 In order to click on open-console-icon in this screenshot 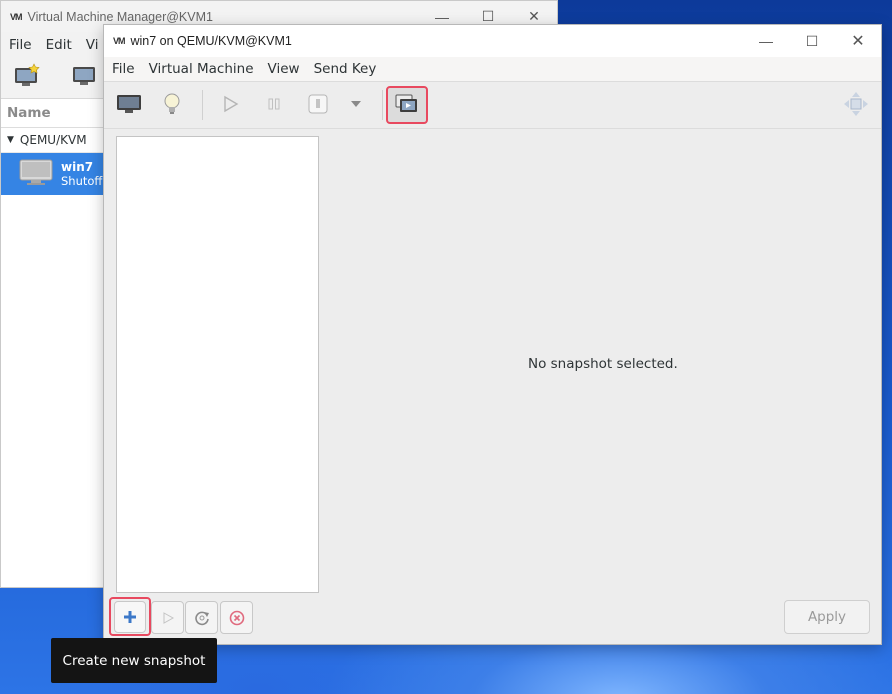, I will do `click(84, 78)`.